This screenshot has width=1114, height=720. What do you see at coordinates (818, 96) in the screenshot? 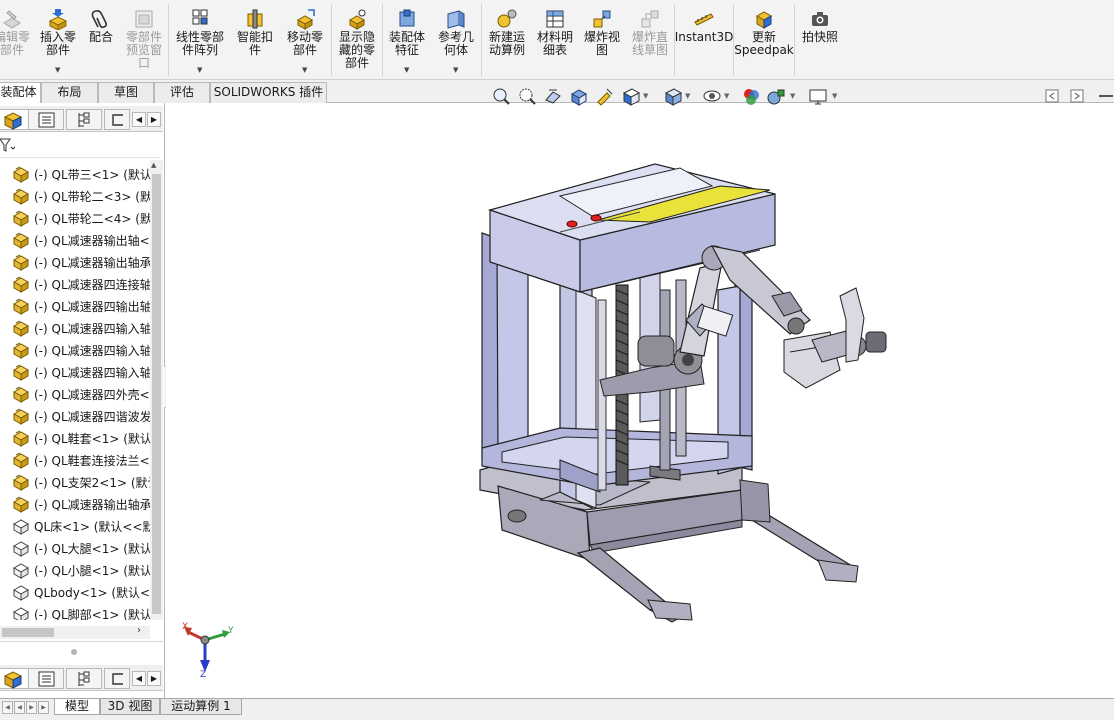
I see `view-settings-icon` at bounding box center [818, 96].